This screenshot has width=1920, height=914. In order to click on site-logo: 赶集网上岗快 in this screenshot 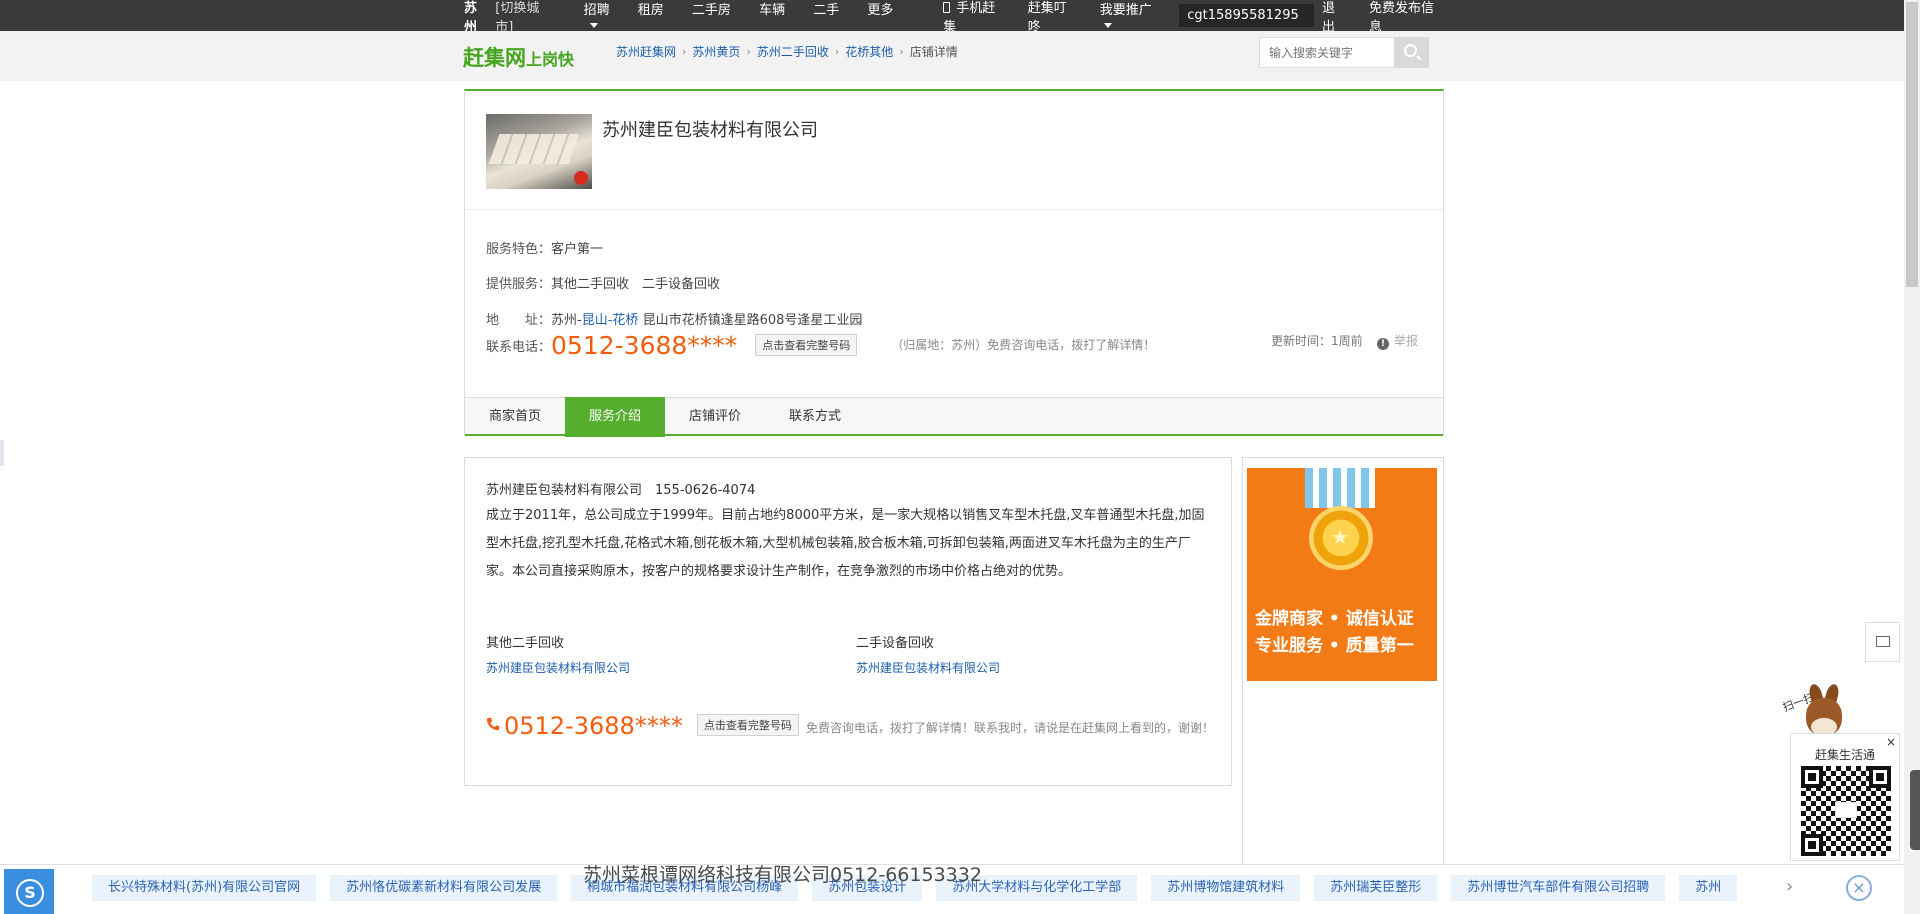, I will do `click(518, 57)`.